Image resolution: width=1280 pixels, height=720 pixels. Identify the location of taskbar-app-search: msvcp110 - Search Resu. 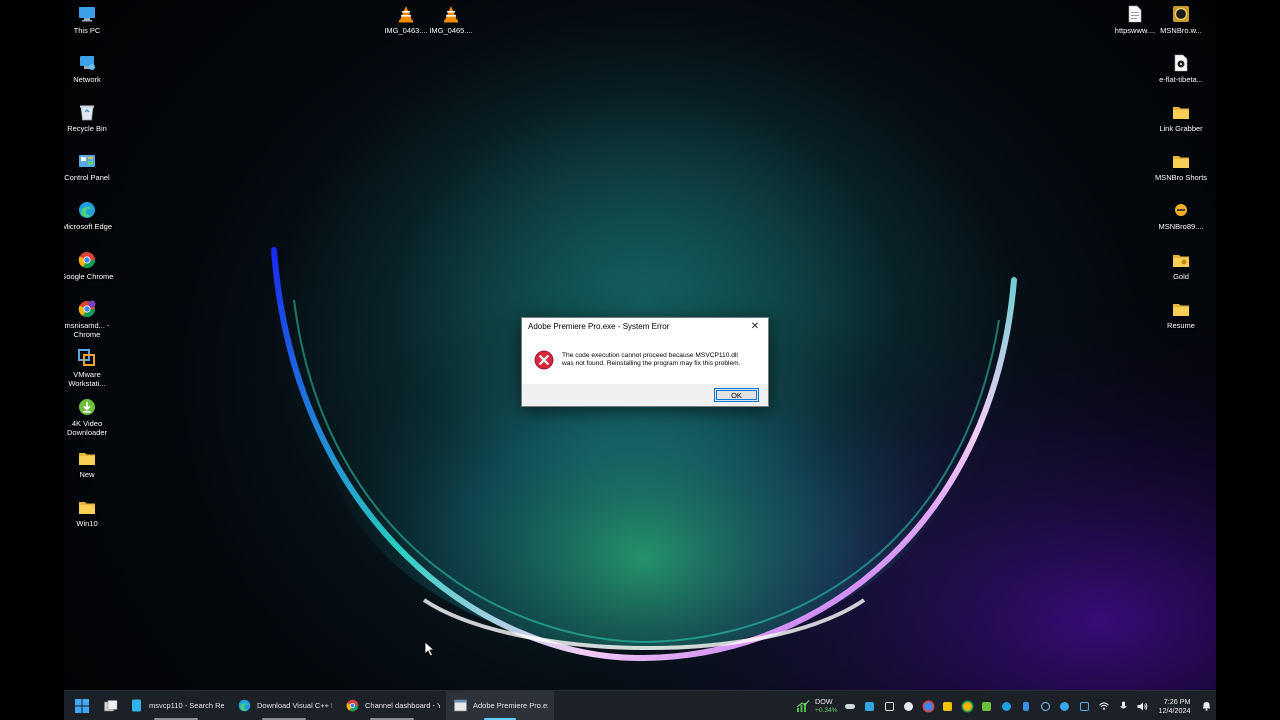
(176, 705).